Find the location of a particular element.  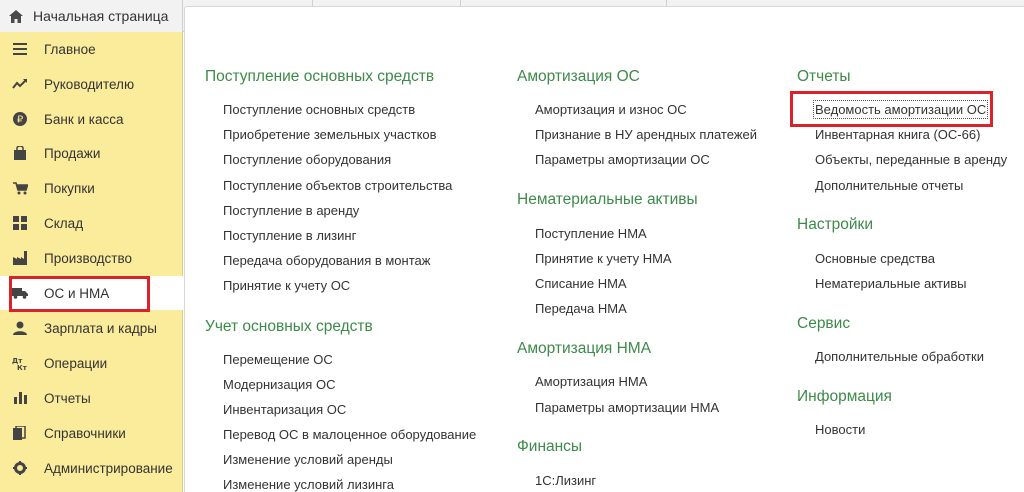

link-leasing-receipt: Поступление в лизинг is located at coordinates (289, 235).